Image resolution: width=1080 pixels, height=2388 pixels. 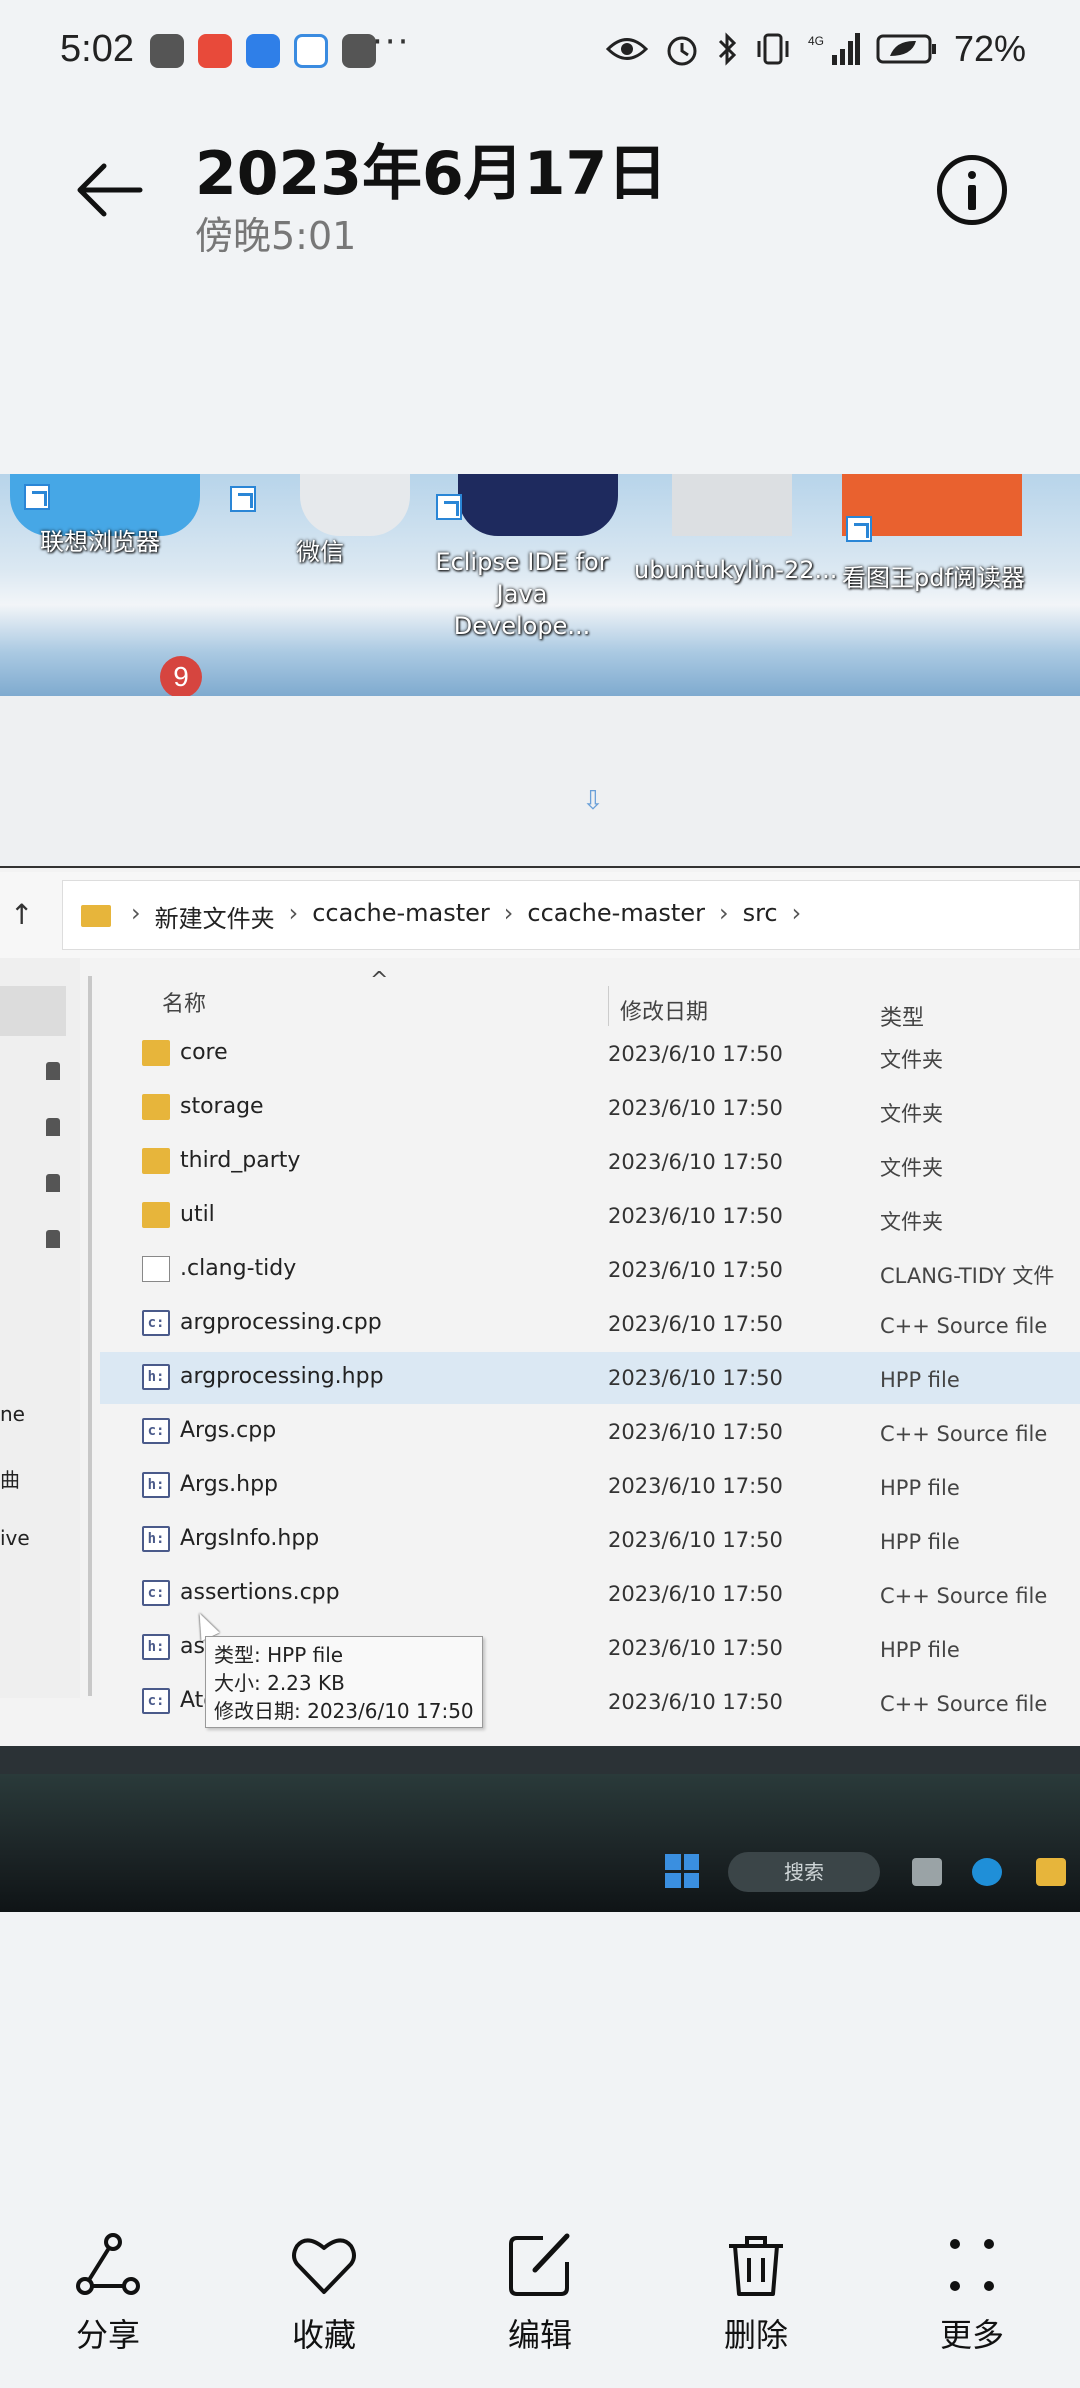 I want to click on nav-selected-item, so click(x=33, y=1011).